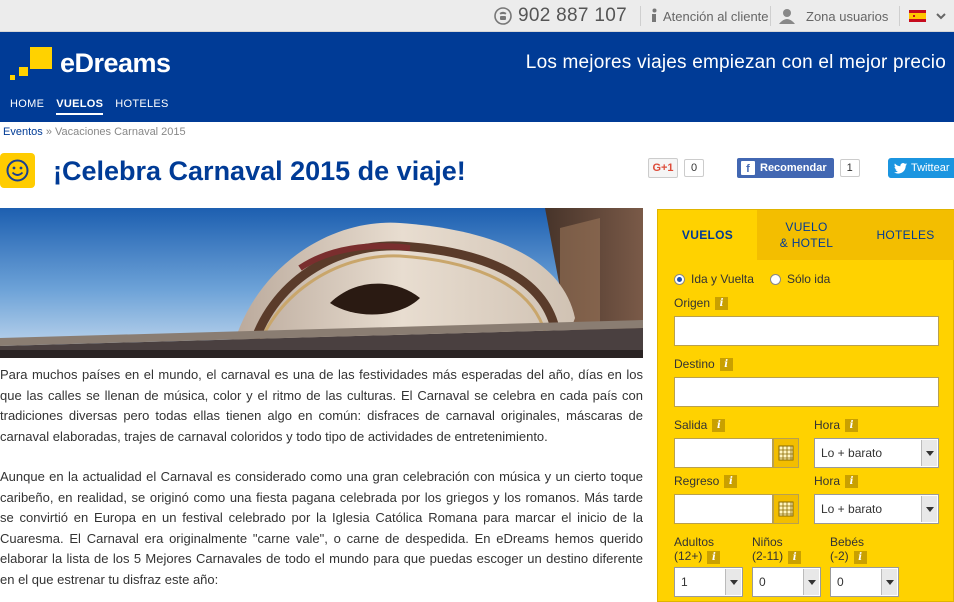 This screenshot has width=954, height=602. I want to click on user-icon, so click(787, 16).